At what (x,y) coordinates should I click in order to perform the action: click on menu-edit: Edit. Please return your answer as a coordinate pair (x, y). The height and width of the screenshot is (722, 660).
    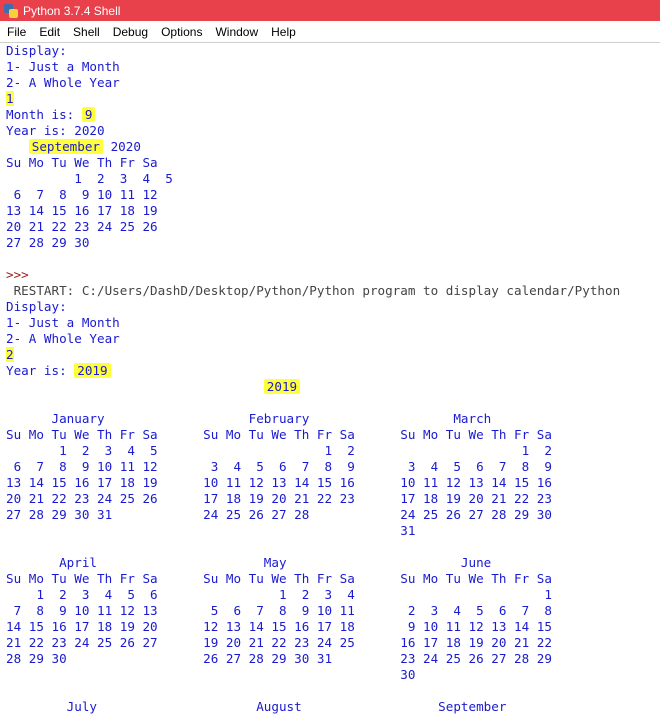
    Looking at the image, I should click on (49, 32).